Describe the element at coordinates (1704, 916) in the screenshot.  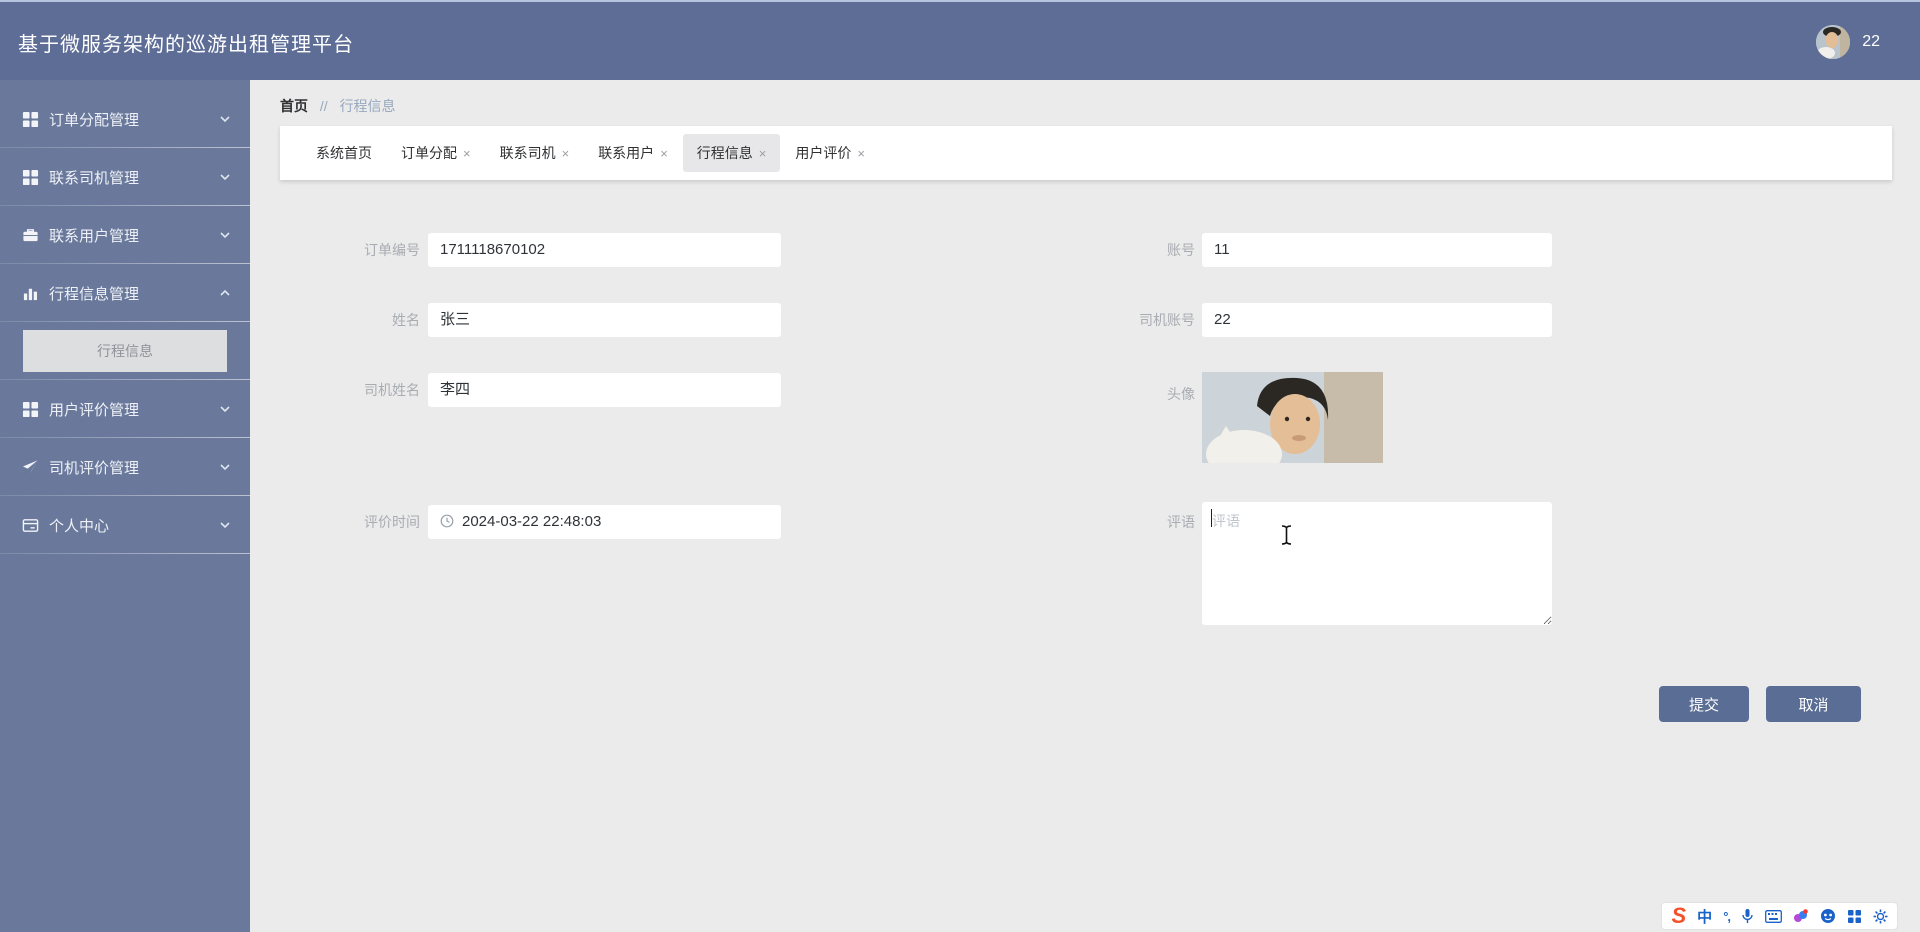
I see `chinese-mode-icon: 中` at that location.